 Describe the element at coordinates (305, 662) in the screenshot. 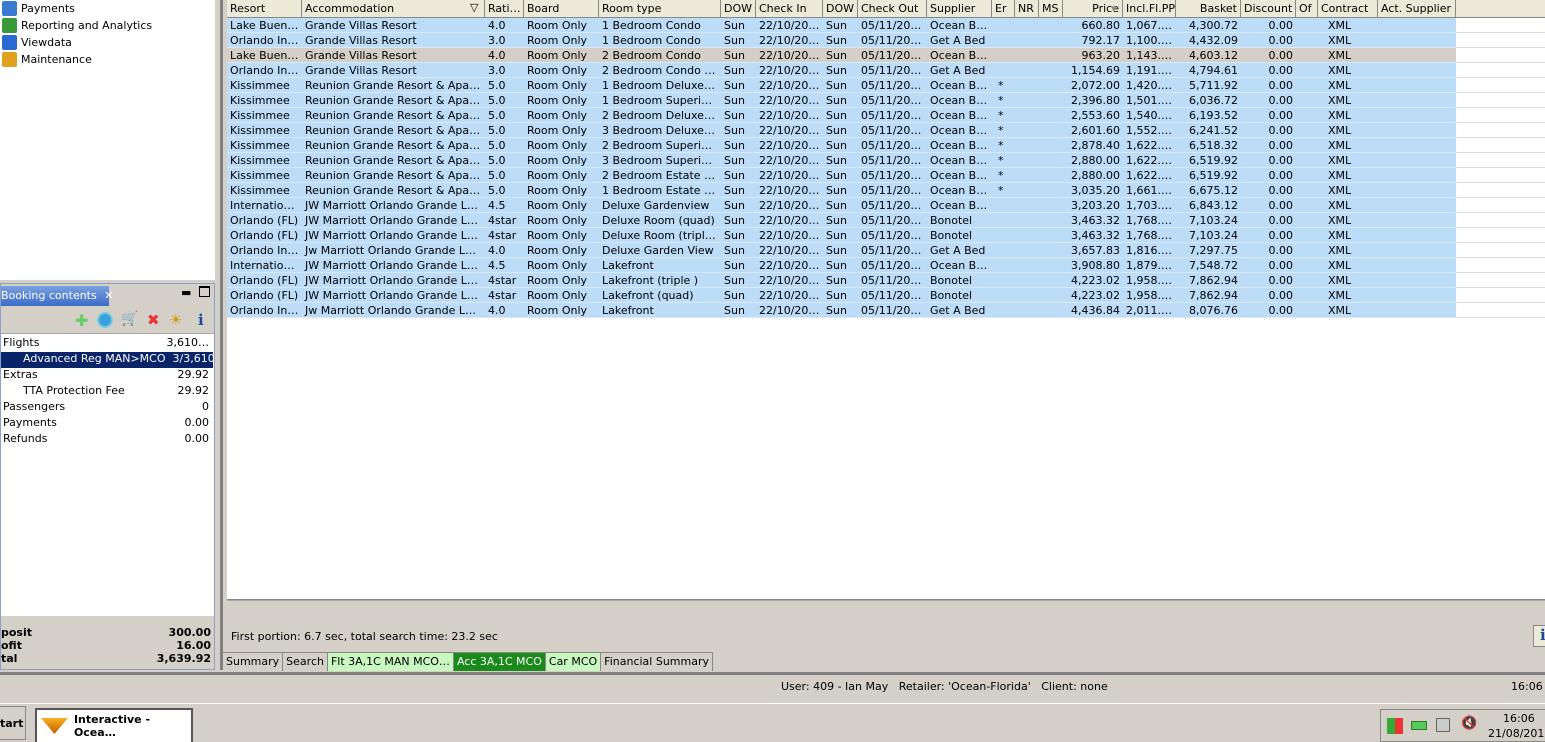

I see `tab-search: Search` at that location.